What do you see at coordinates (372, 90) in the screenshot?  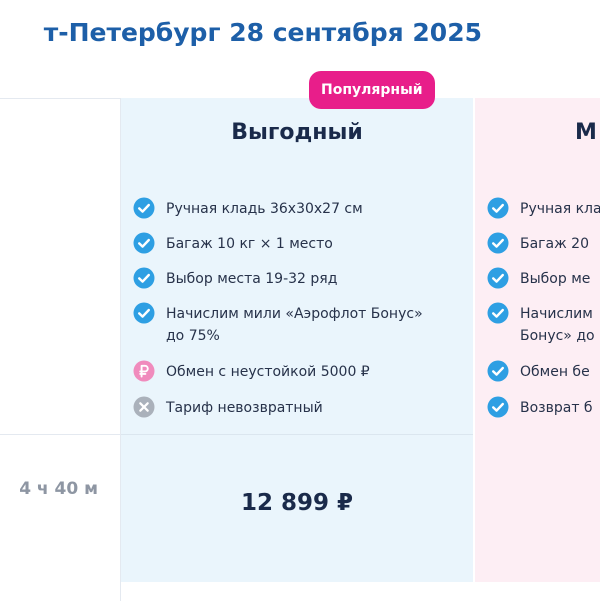 I see `popular-badge: Популярный` at bounding box center [372, 90].